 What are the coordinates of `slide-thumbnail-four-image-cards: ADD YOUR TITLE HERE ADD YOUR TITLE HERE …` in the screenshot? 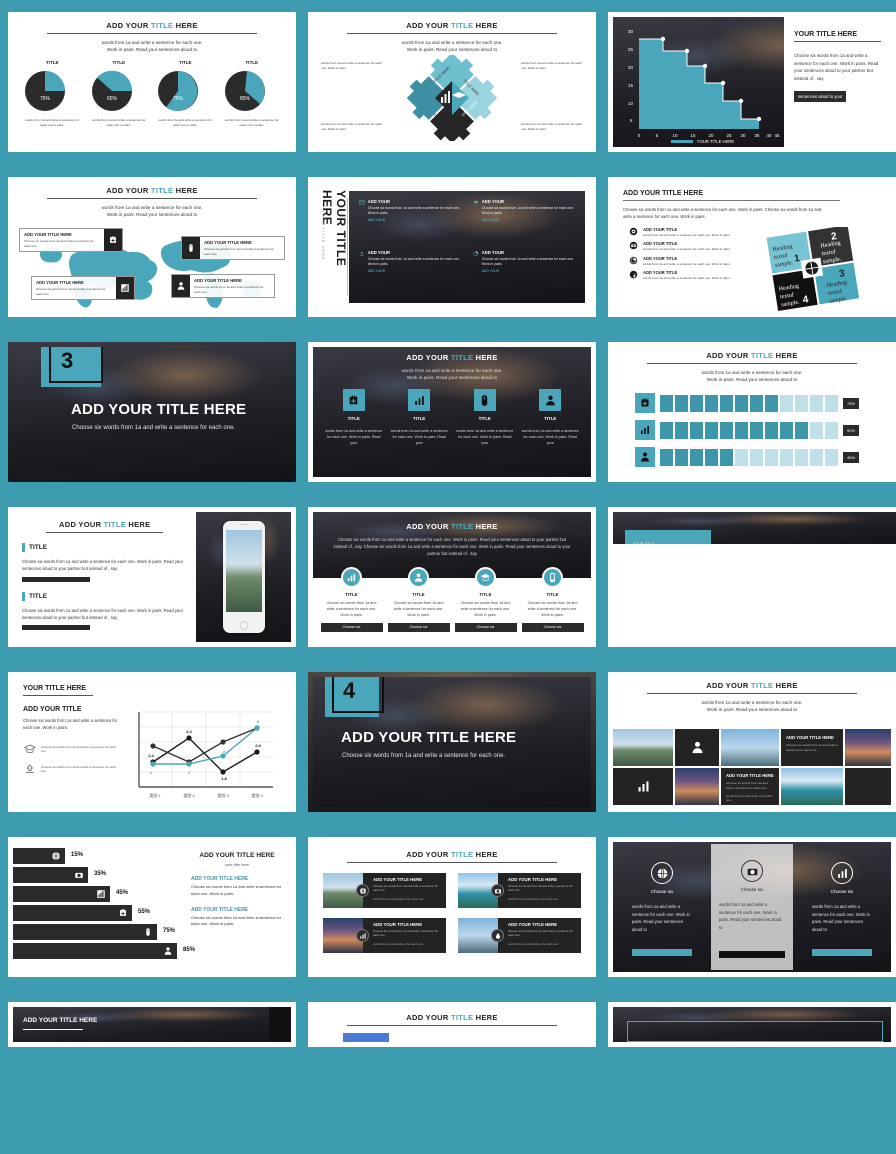 It's located at (452, 907).